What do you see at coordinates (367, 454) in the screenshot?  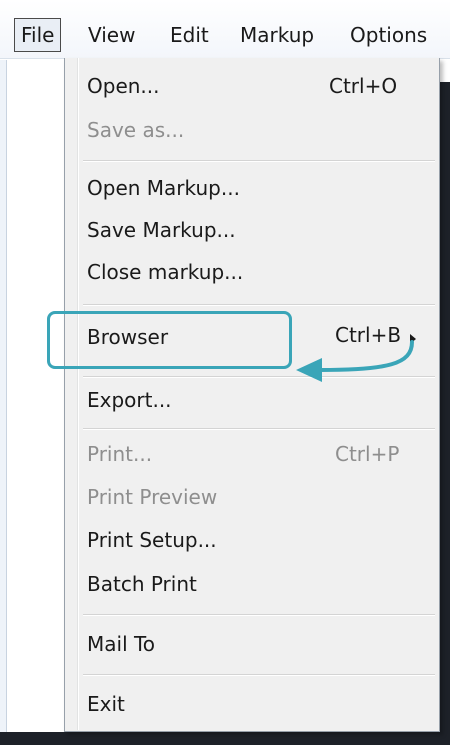 I see `shortcut-print: Ctrl+P` at bounding box center [367, 454].